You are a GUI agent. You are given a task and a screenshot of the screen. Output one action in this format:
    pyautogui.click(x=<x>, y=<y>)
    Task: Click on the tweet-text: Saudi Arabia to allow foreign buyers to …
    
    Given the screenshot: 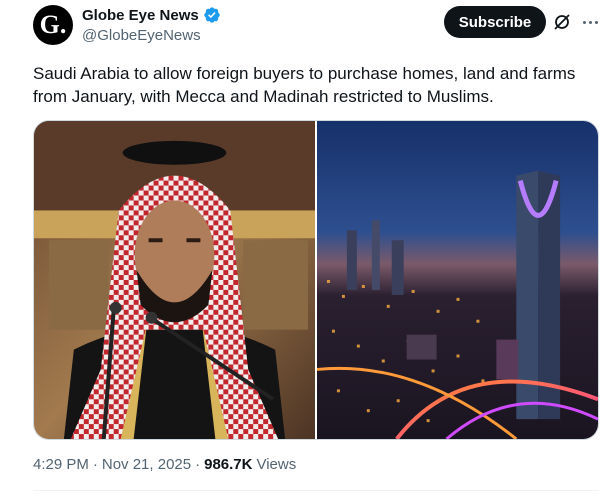 What is the action you would take?
    pyautogui.click(x=304, y=85)
    